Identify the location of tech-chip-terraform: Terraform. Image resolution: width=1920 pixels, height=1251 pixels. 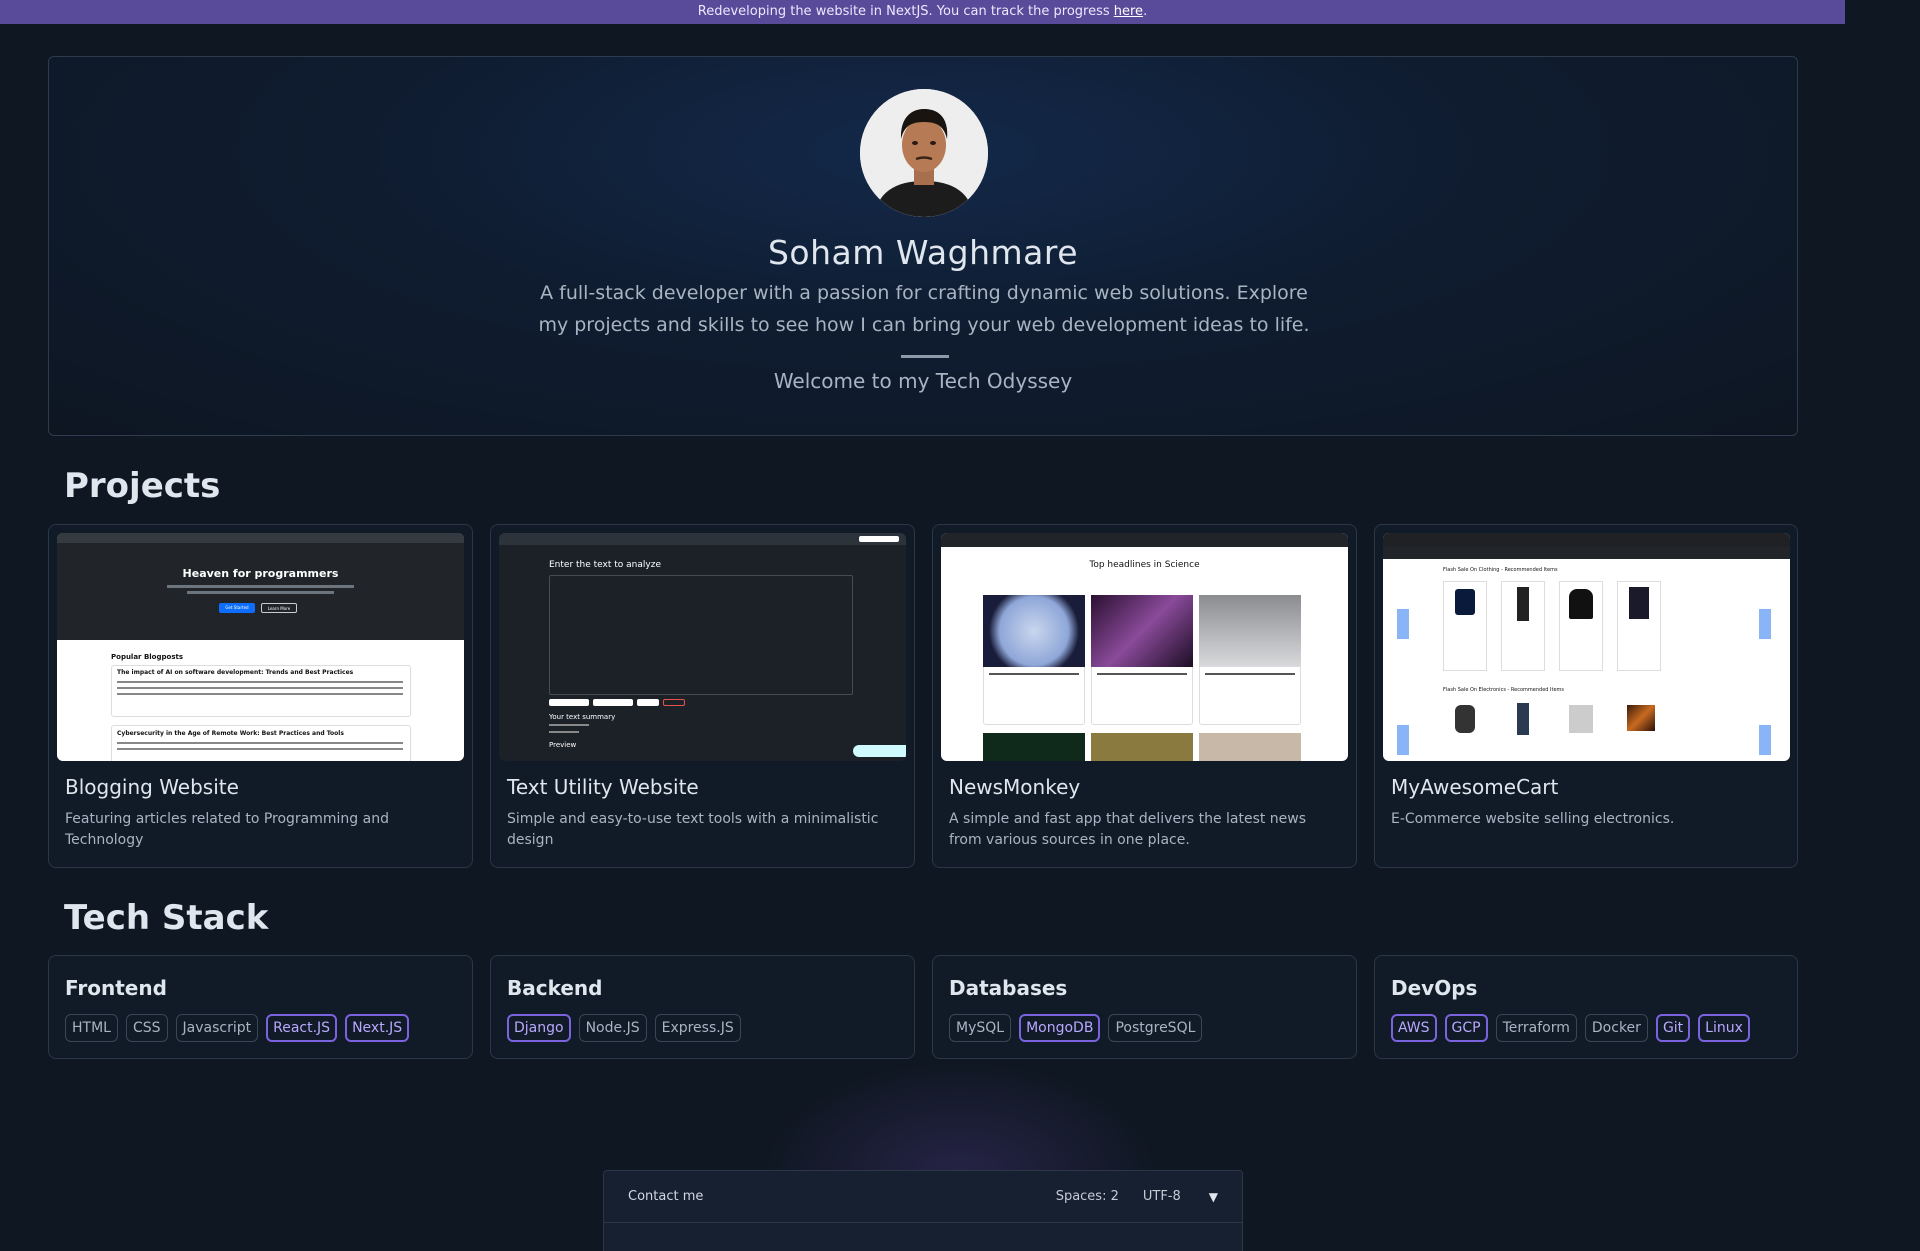
(1536, 1028).